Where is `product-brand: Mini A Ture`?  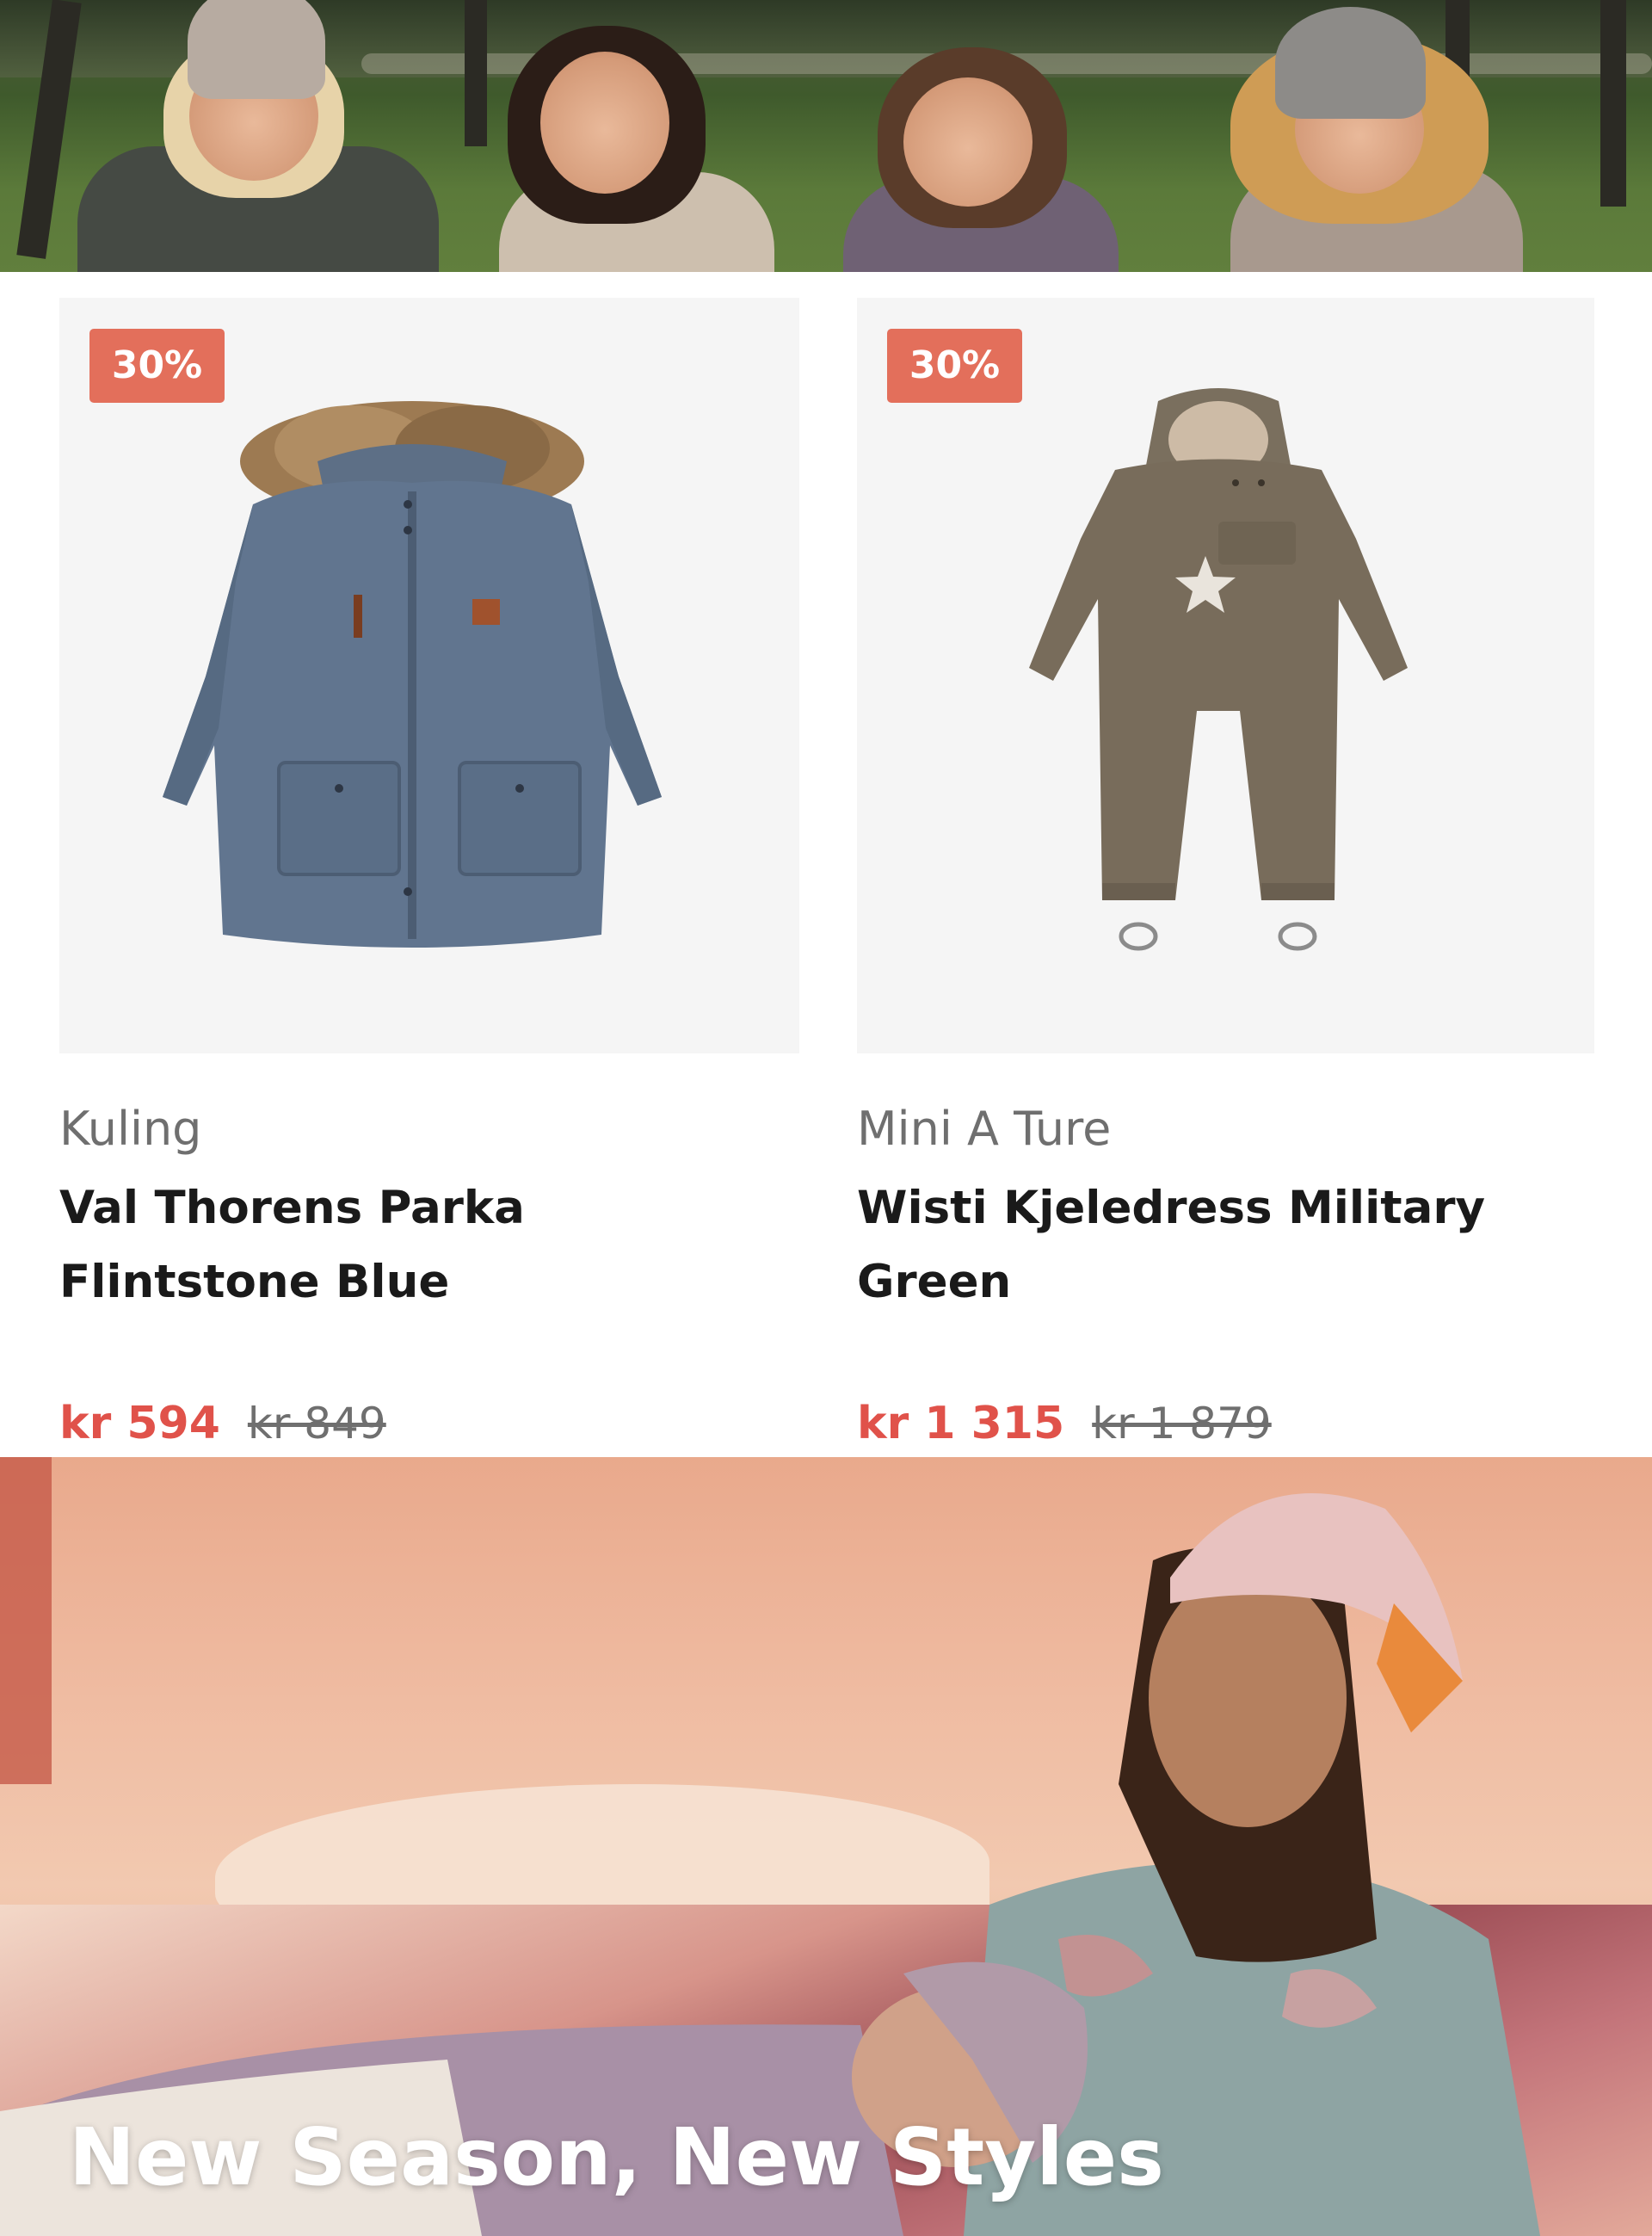 product-brand: Mini A Ture is located at coordinates (984, 1129).